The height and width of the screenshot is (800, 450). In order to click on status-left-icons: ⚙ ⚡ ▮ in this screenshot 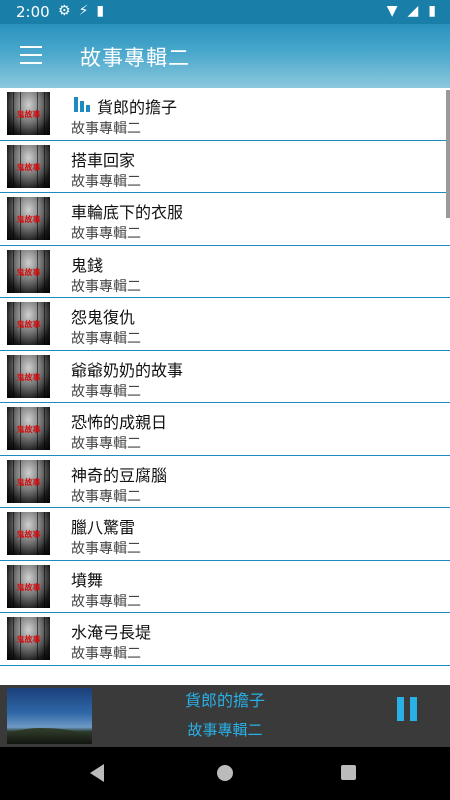, I will do `click(81, 11)`.